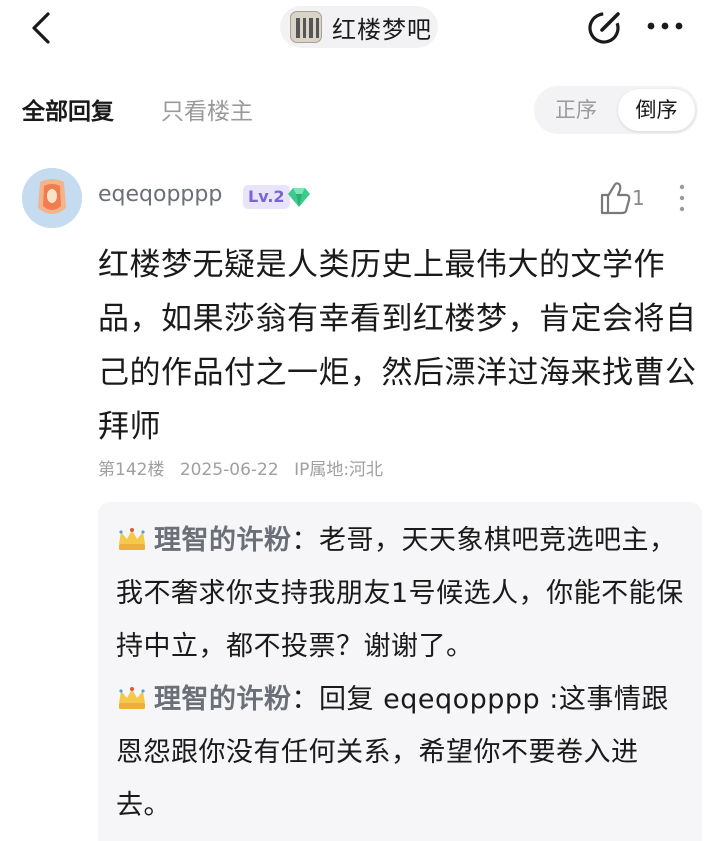 This screenshot has width=720, height=841. What do you see at coordinates (576, 110) in the screenshot?
I see `order-asc-button: 正序` at bounding box center [576, 110].